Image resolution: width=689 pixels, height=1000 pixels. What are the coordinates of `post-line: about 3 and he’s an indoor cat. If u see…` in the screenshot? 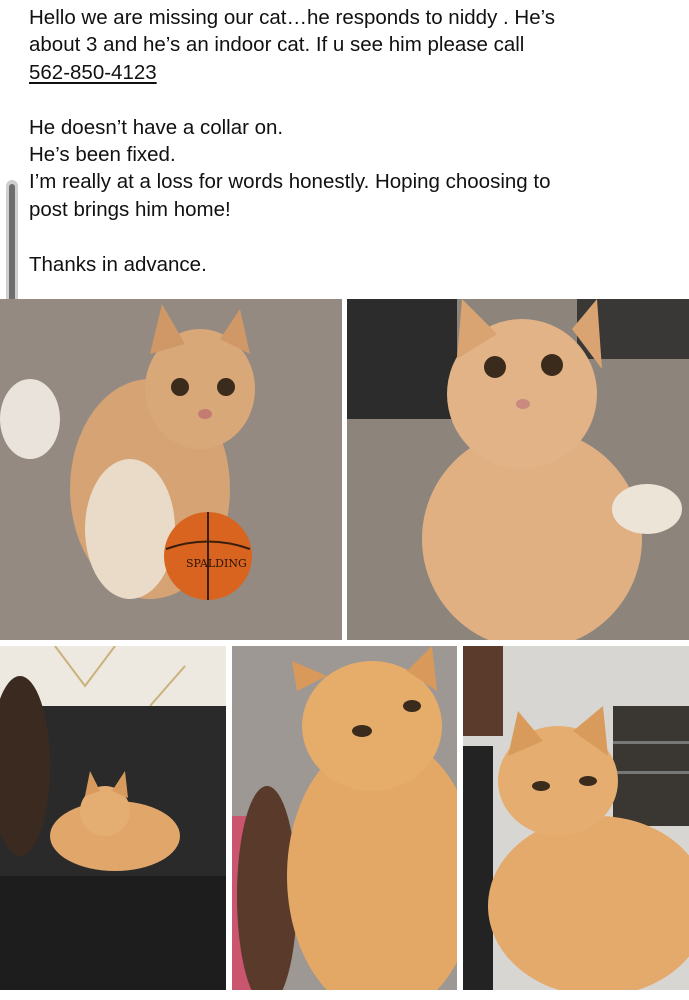 It's located at (277, 45).